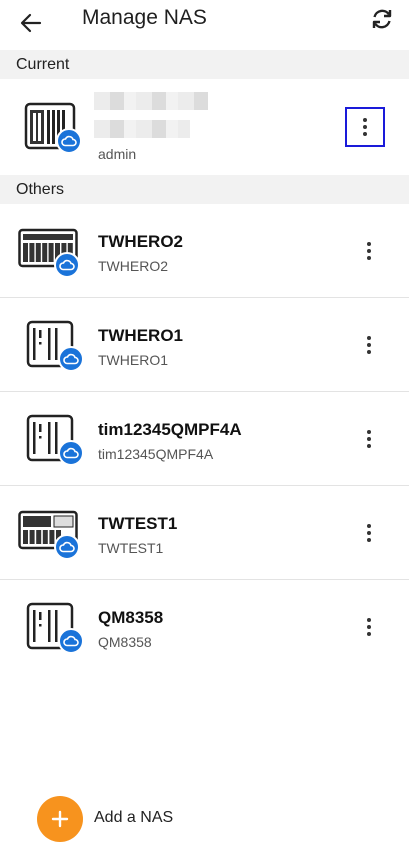 The height and width of the screenshot is (851, 409). I want to click on nas-host: TWTEST1, so click(131, 548).